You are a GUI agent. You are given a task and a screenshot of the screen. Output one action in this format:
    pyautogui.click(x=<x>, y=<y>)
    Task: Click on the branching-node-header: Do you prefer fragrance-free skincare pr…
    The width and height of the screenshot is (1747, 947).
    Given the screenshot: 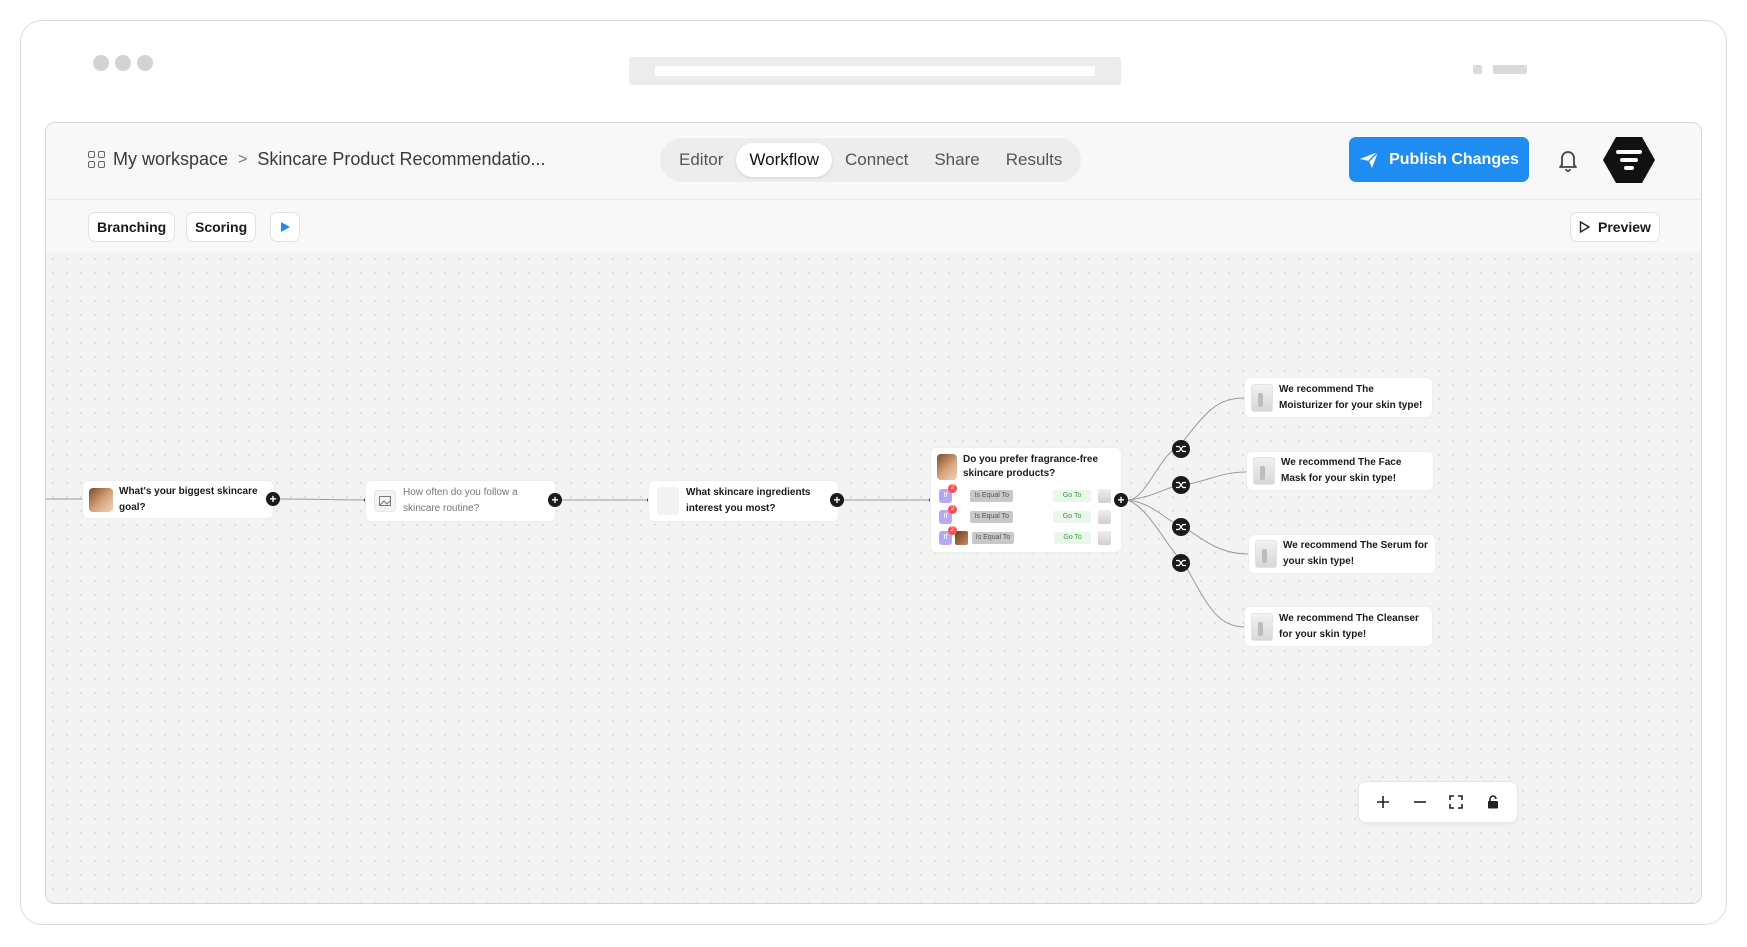 What is the action you would take?
    pyautogui.click(x=1025, y=467)
    